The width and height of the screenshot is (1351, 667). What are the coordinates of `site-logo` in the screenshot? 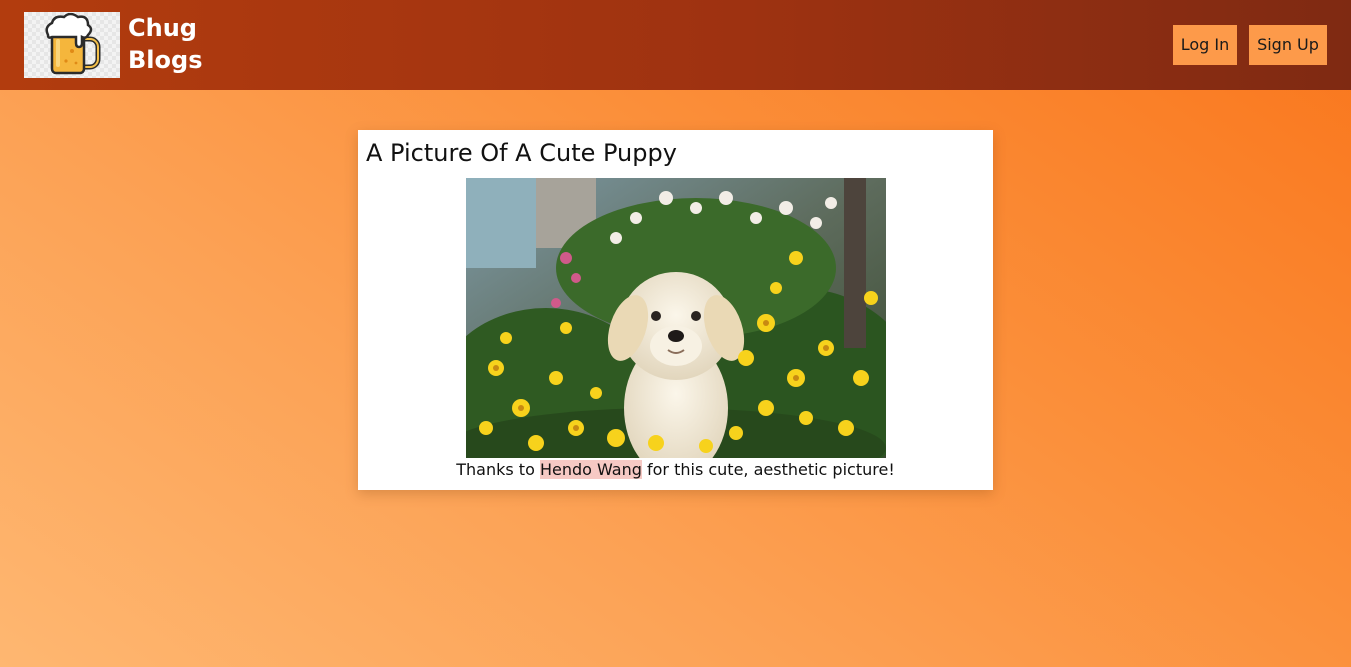 It's located at (72, 45).